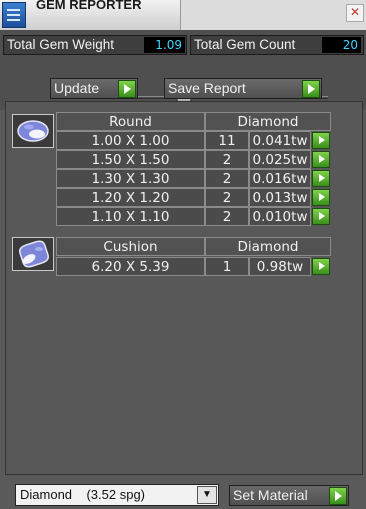 This screenshot has width=366, height=509. What do you see at coordinates (61, 44) in the screenshot?
I see `total-gem-weight-label: Total Gem Weight` at bounding box center [61, 44].